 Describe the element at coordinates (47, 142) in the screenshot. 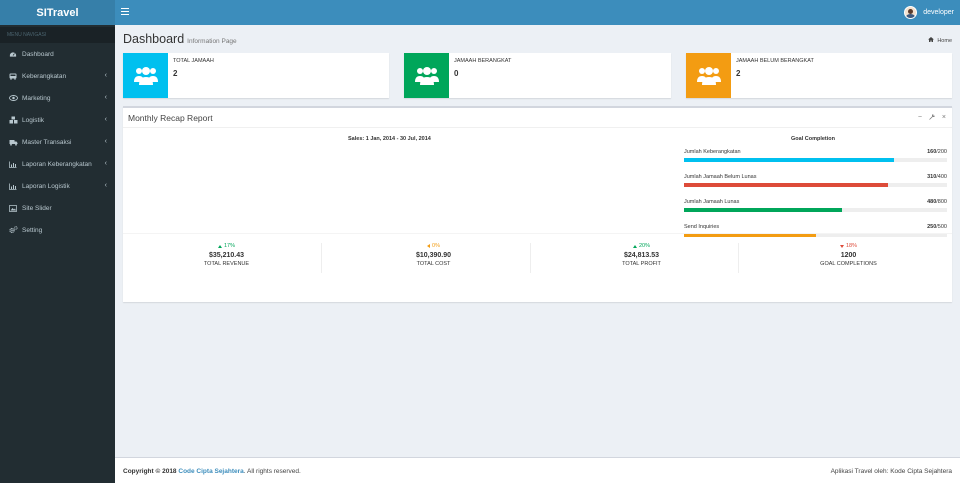

I see `sidebar-item-label: Master Transaksi` at that location.